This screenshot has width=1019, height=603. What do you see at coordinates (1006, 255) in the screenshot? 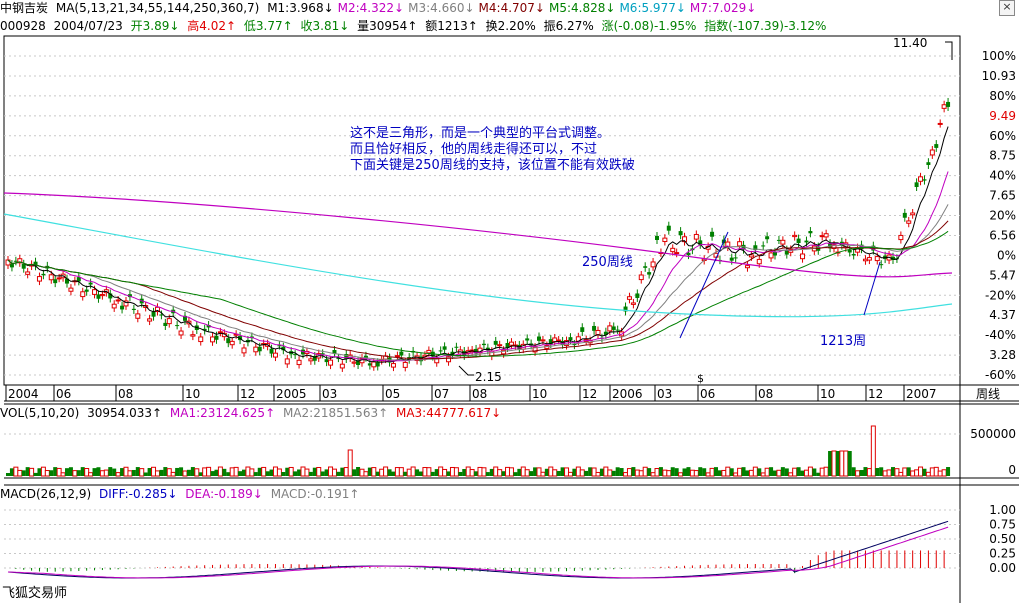
I see `price-axis-label: 0%` at bounding box center [1006, 255].